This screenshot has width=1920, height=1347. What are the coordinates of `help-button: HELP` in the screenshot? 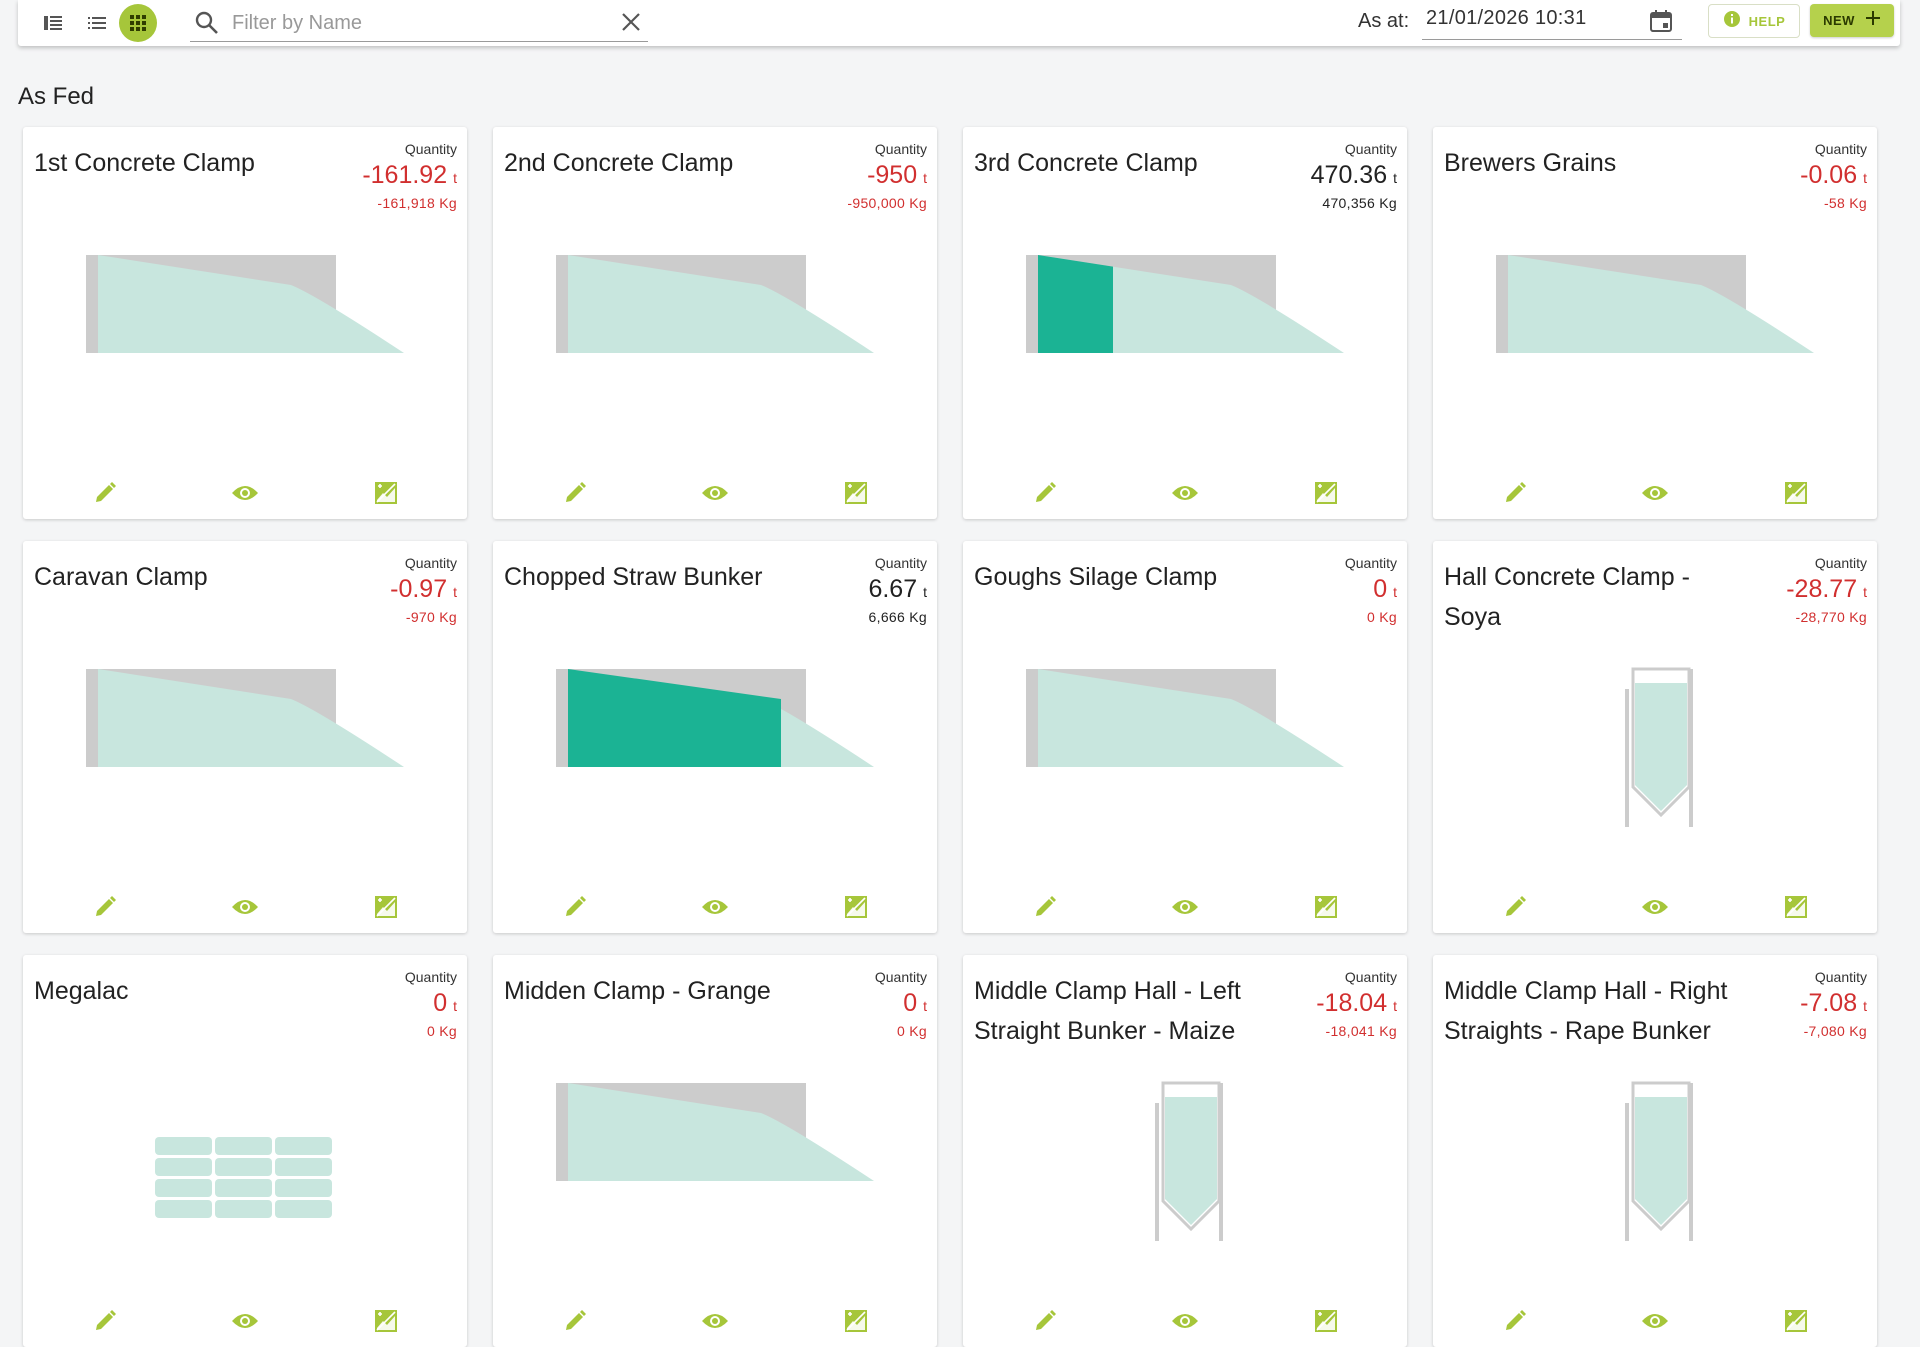 It's located at (1754, 21).